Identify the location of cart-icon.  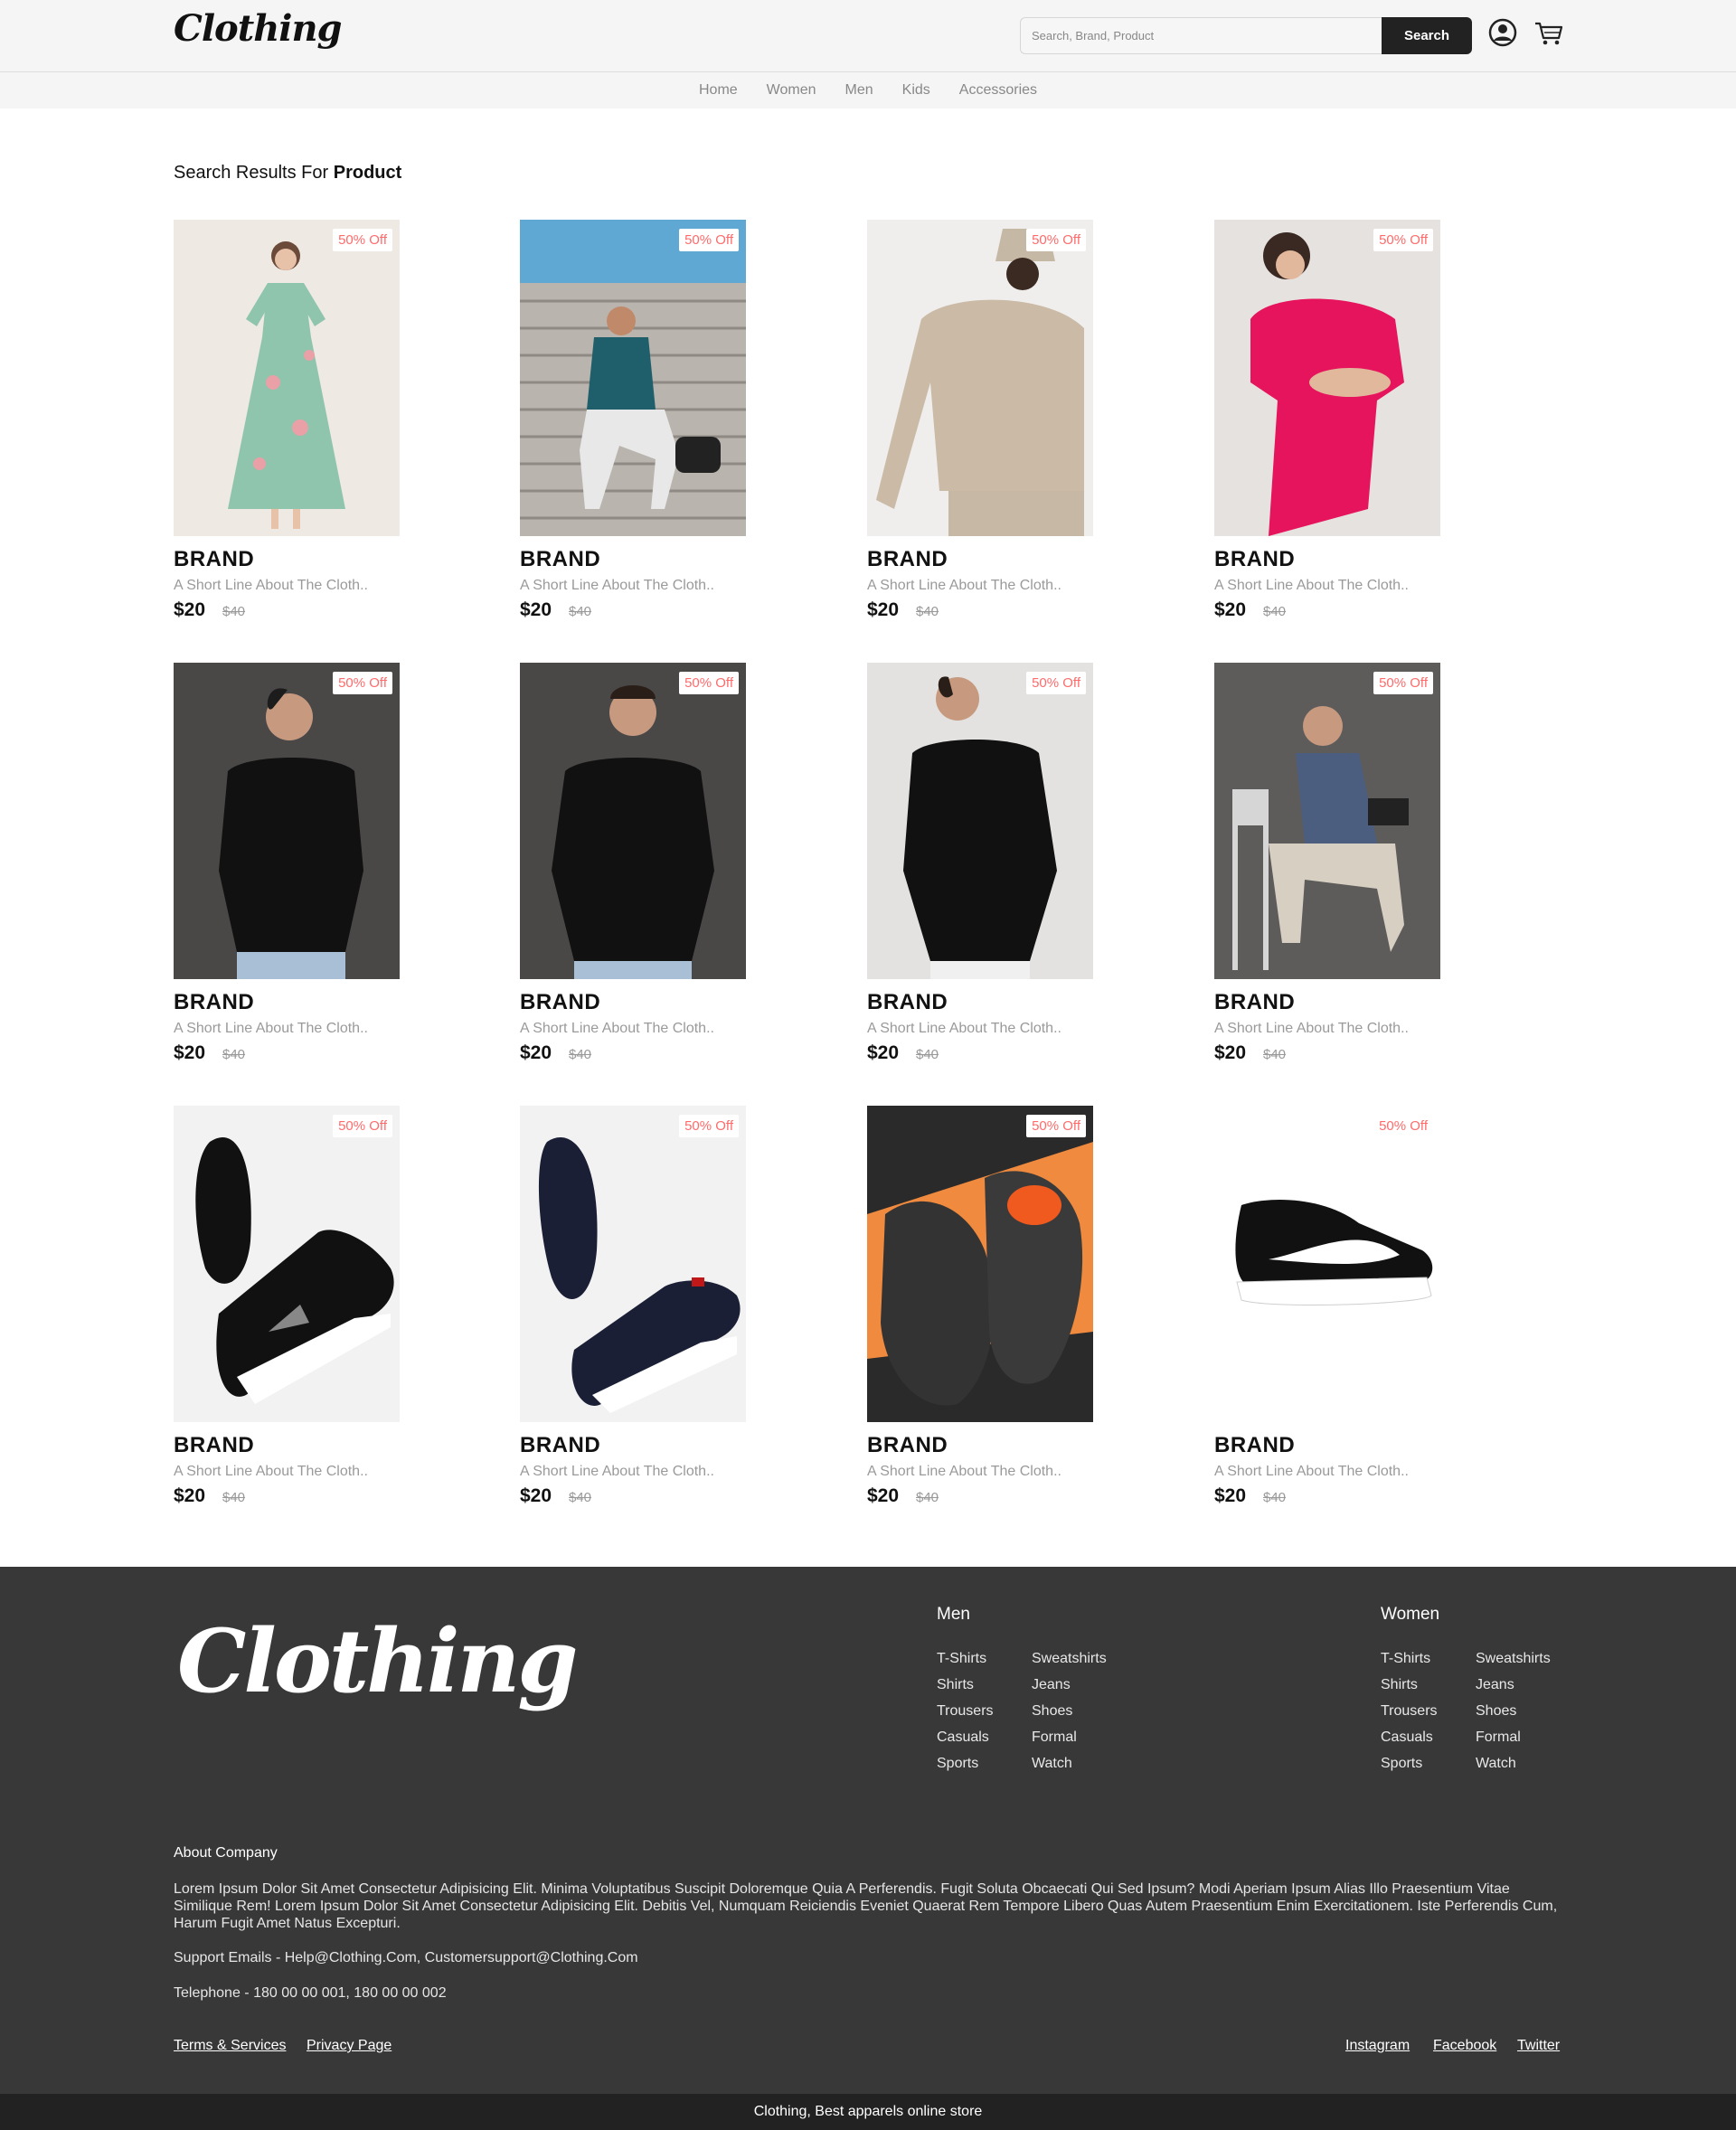
(1549, 33).